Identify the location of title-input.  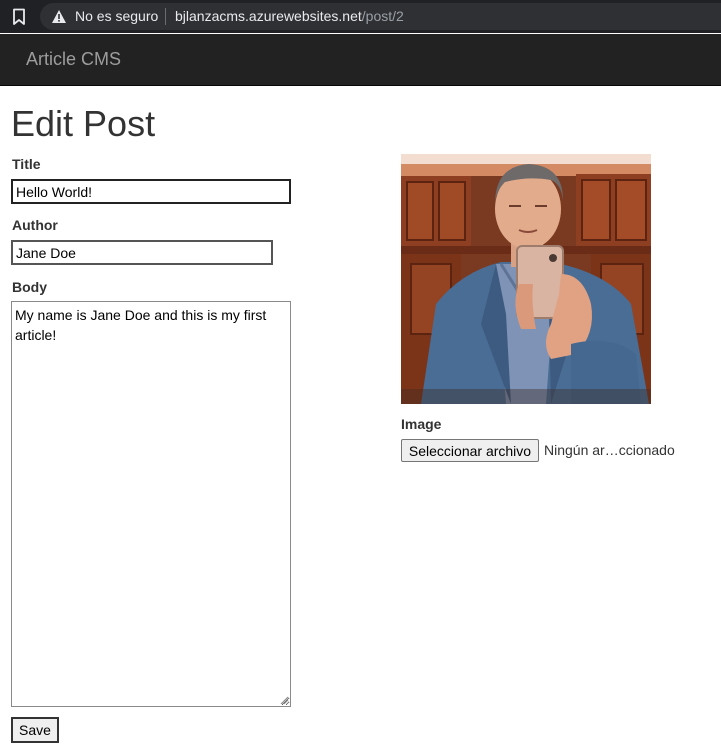
(151, 191).